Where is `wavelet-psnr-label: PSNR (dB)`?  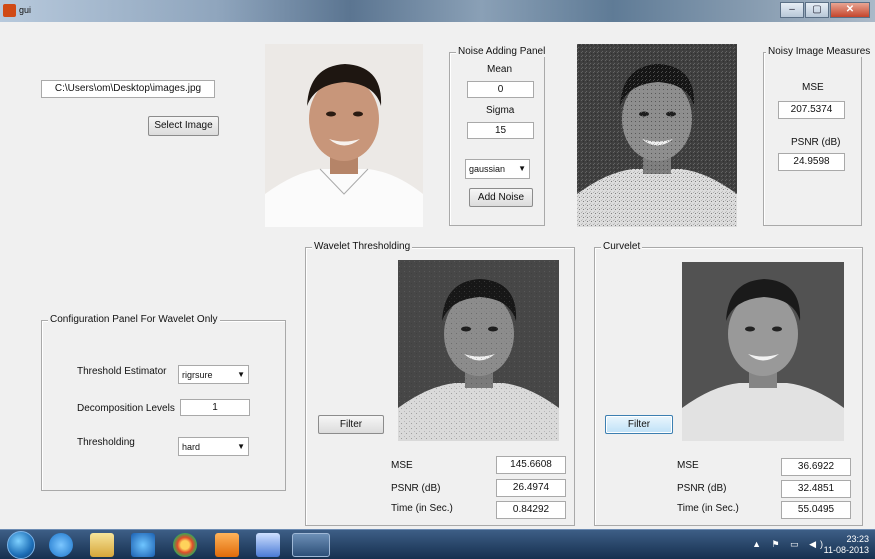
wavelet-psnr-label: PSNR (dB) is located at coordinates (416, 488).